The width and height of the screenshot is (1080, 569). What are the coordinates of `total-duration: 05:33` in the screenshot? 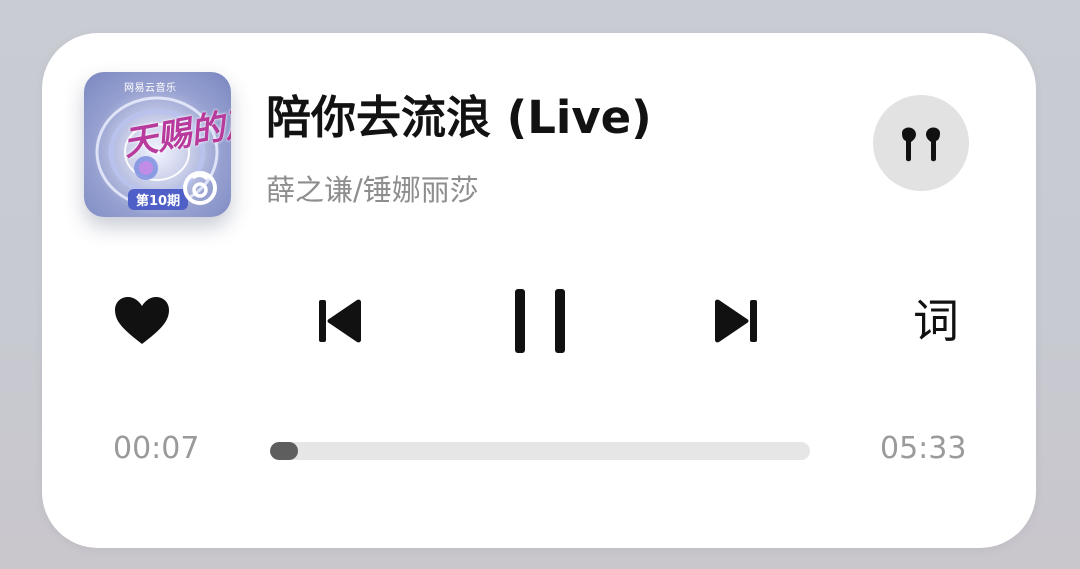 It's located at (923, 448).